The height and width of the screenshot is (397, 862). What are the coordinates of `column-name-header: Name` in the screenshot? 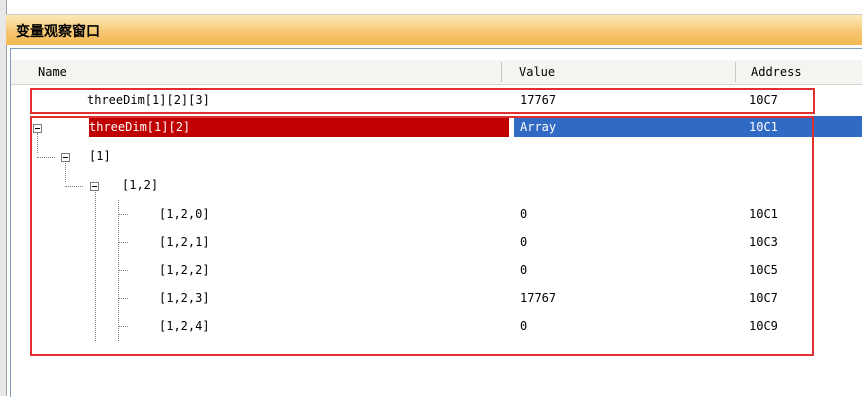 It's located at (52, 72).